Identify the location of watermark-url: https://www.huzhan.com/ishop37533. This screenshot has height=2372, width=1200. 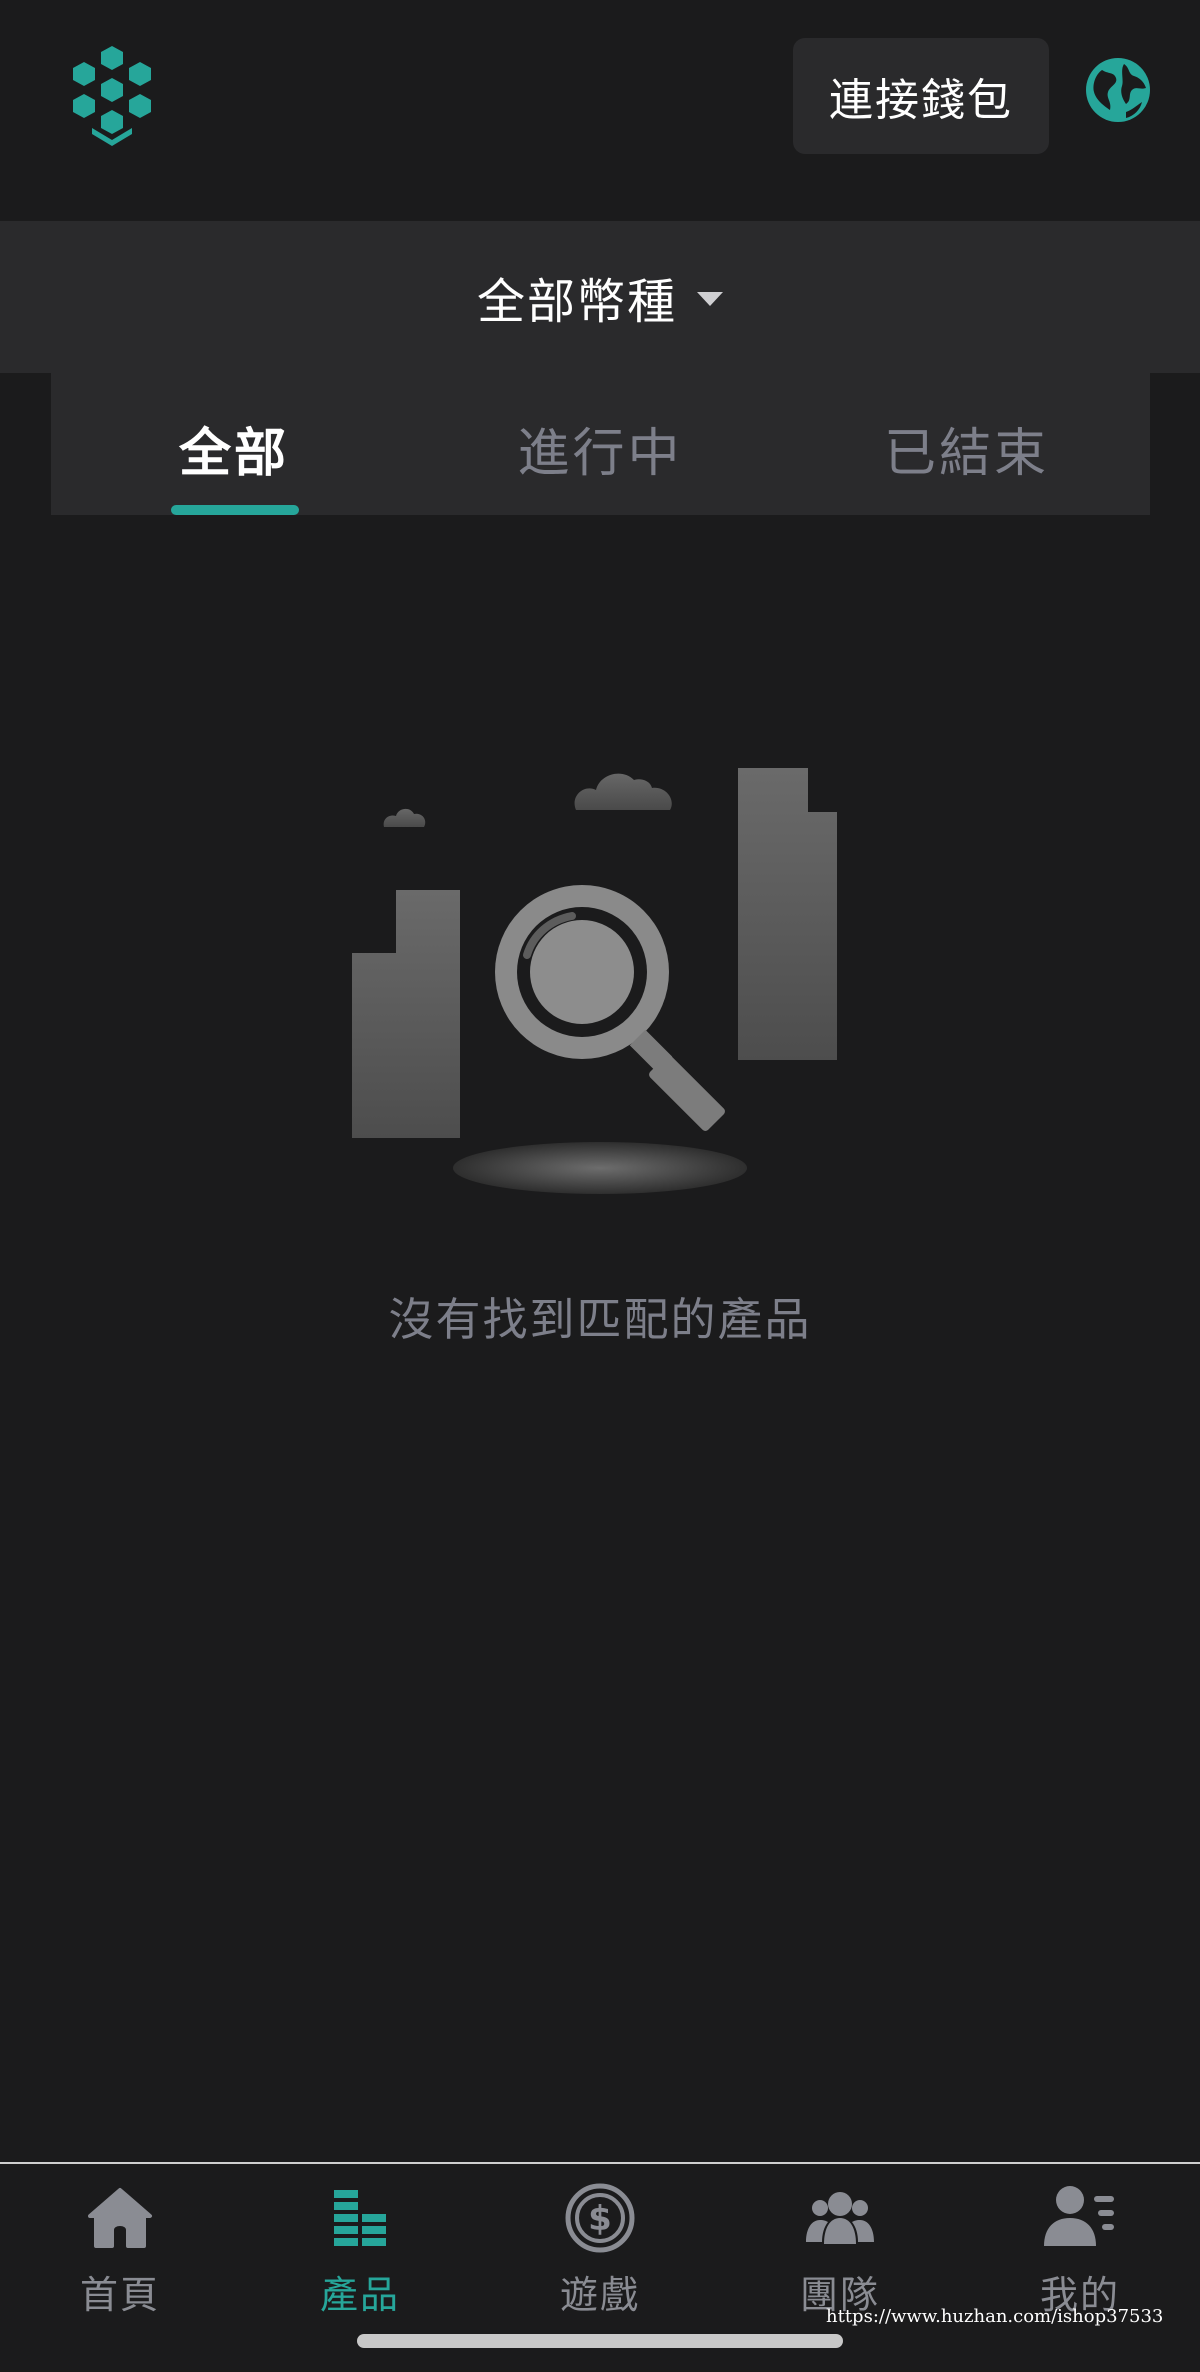
(995, 2316).